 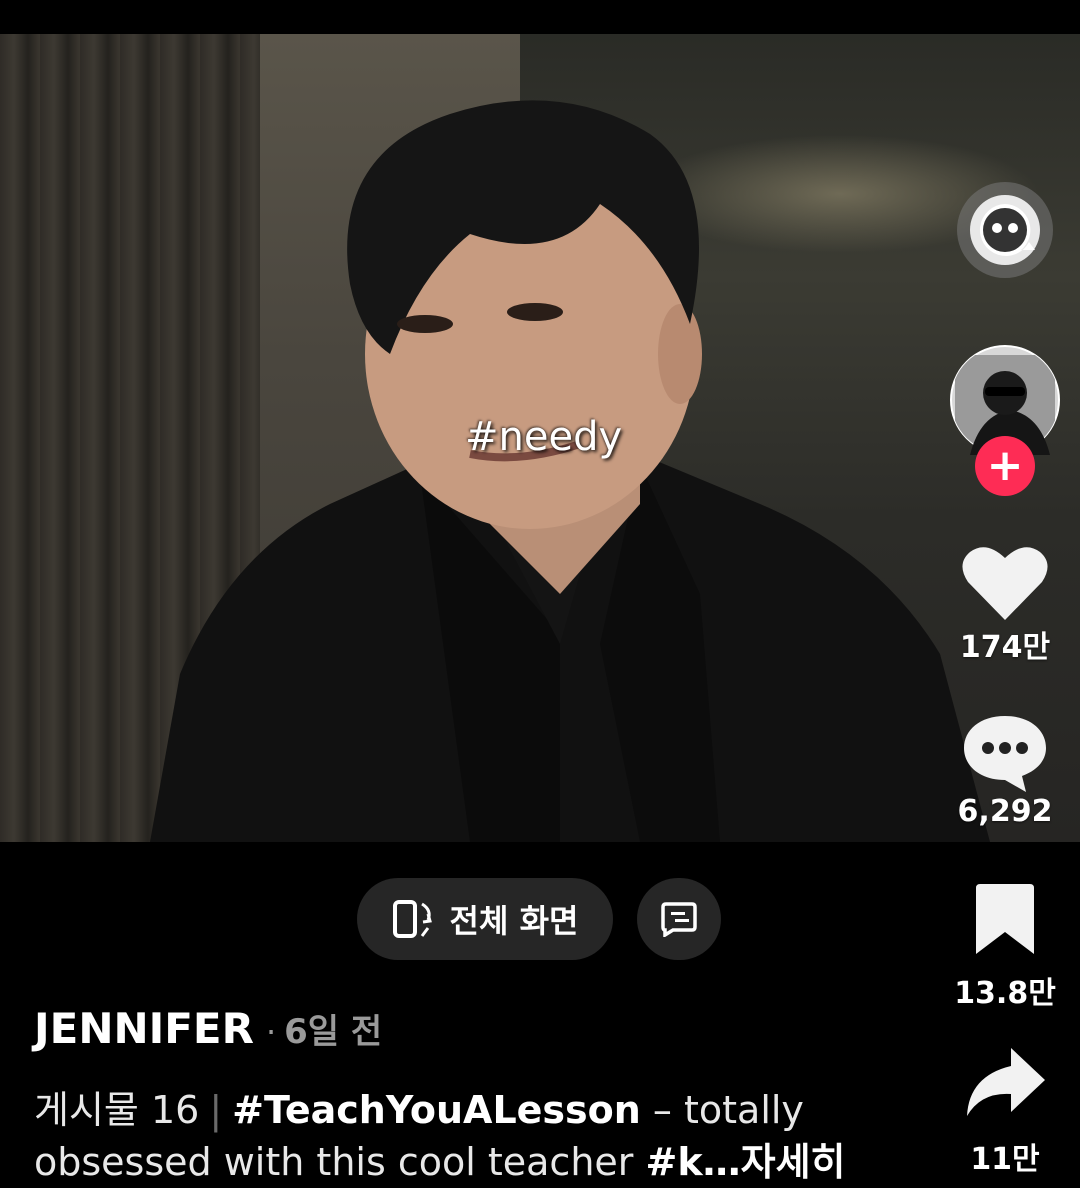 What do you see at coordinates (544, 437) in the screenshot?
I see `video-overlay-text: #needy` at bounding box center [544, 437].